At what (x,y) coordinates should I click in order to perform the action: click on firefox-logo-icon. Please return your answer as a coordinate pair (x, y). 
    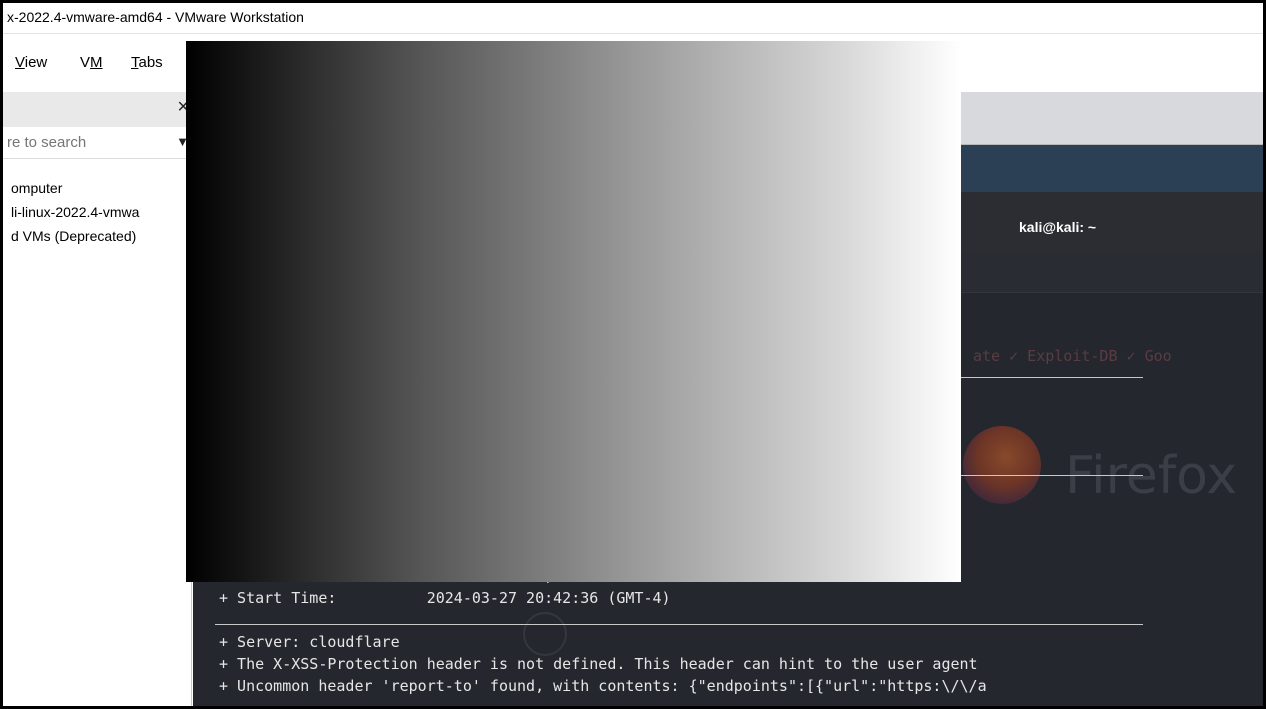
    Looking at the image, I should click on (1002, 465).